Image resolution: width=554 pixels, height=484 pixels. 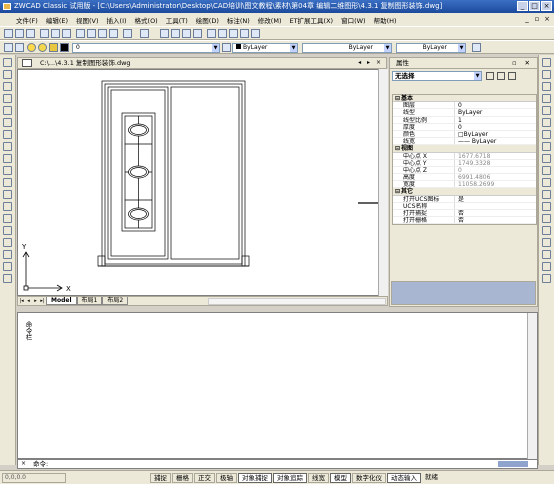 What do you see at coordinates (546, 242) in the screenshot?
I see `chamfer-icon` at bounding box center [546, 242].